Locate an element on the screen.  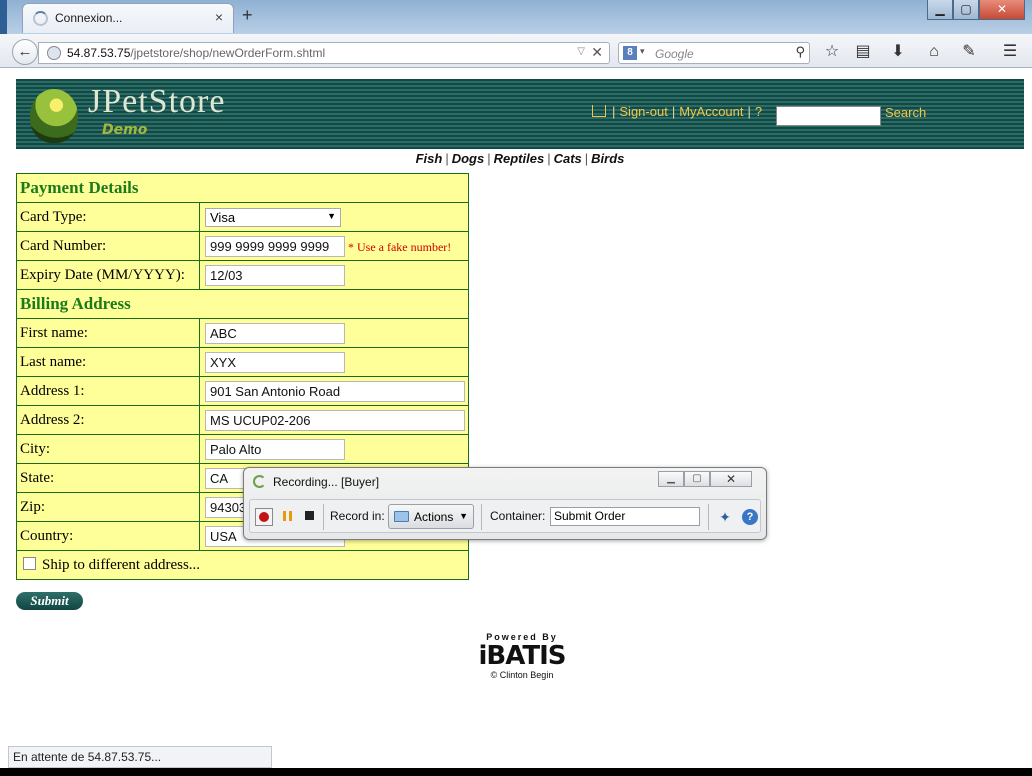
form-cell: Visa ▼ is located at coordinates (334, 217).